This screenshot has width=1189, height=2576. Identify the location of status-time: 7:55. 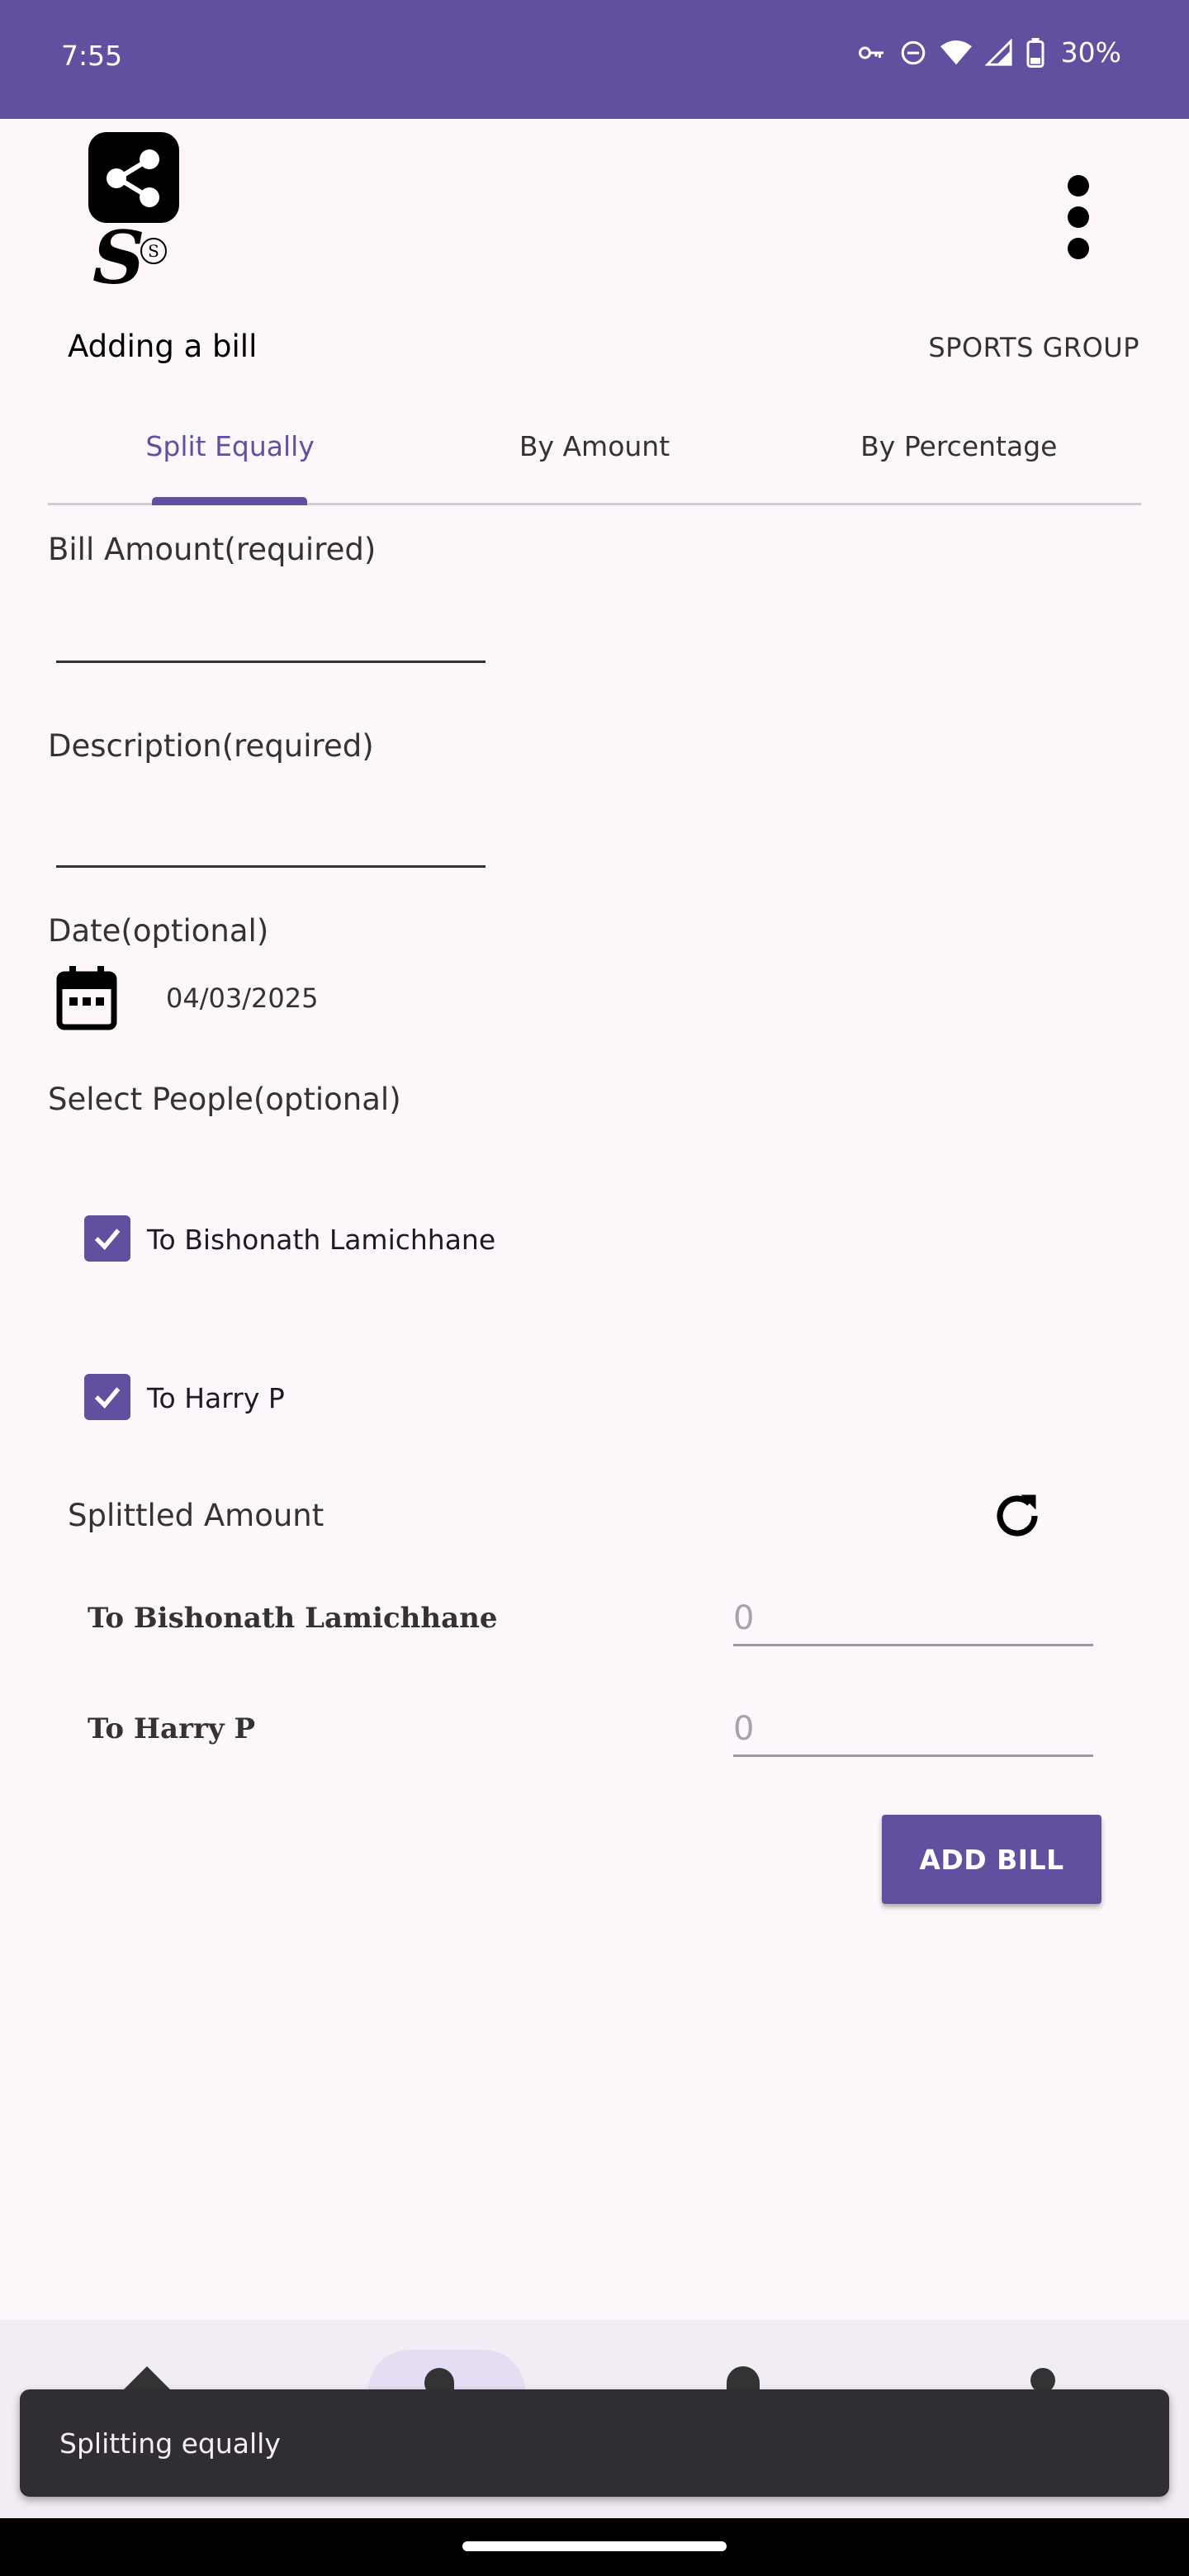
(92, 56).